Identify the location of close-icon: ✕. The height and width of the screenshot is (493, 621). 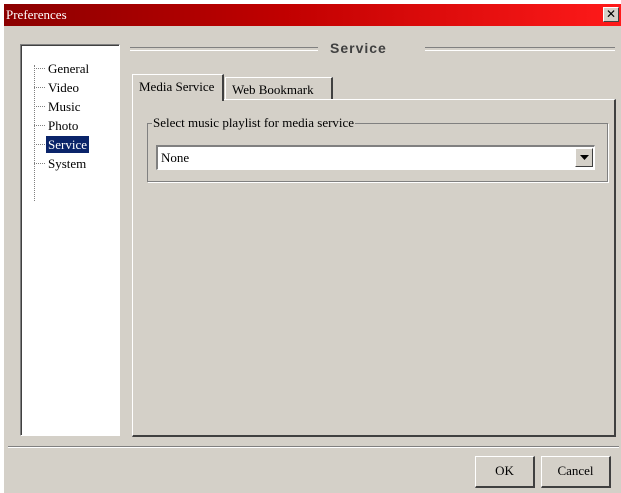
(611, 14).